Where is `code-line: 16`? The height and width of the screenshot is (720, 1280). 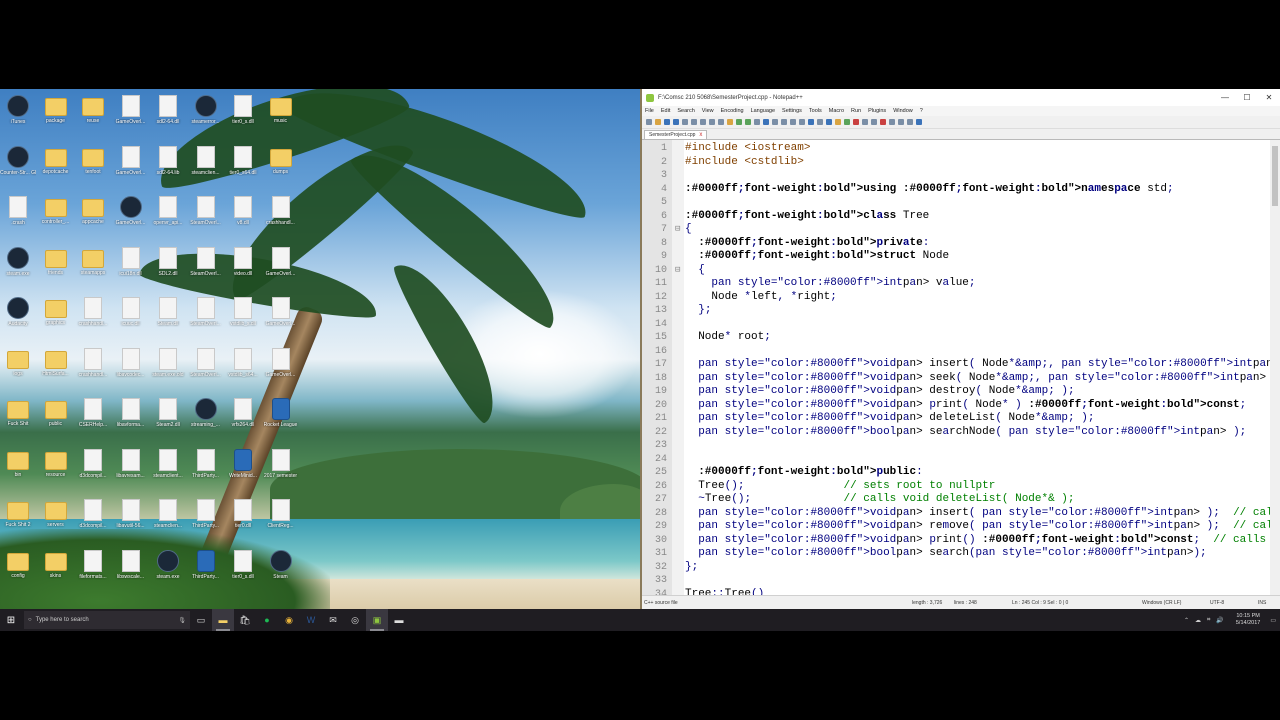 code-line: 16 is located at coordinates (956, 352).